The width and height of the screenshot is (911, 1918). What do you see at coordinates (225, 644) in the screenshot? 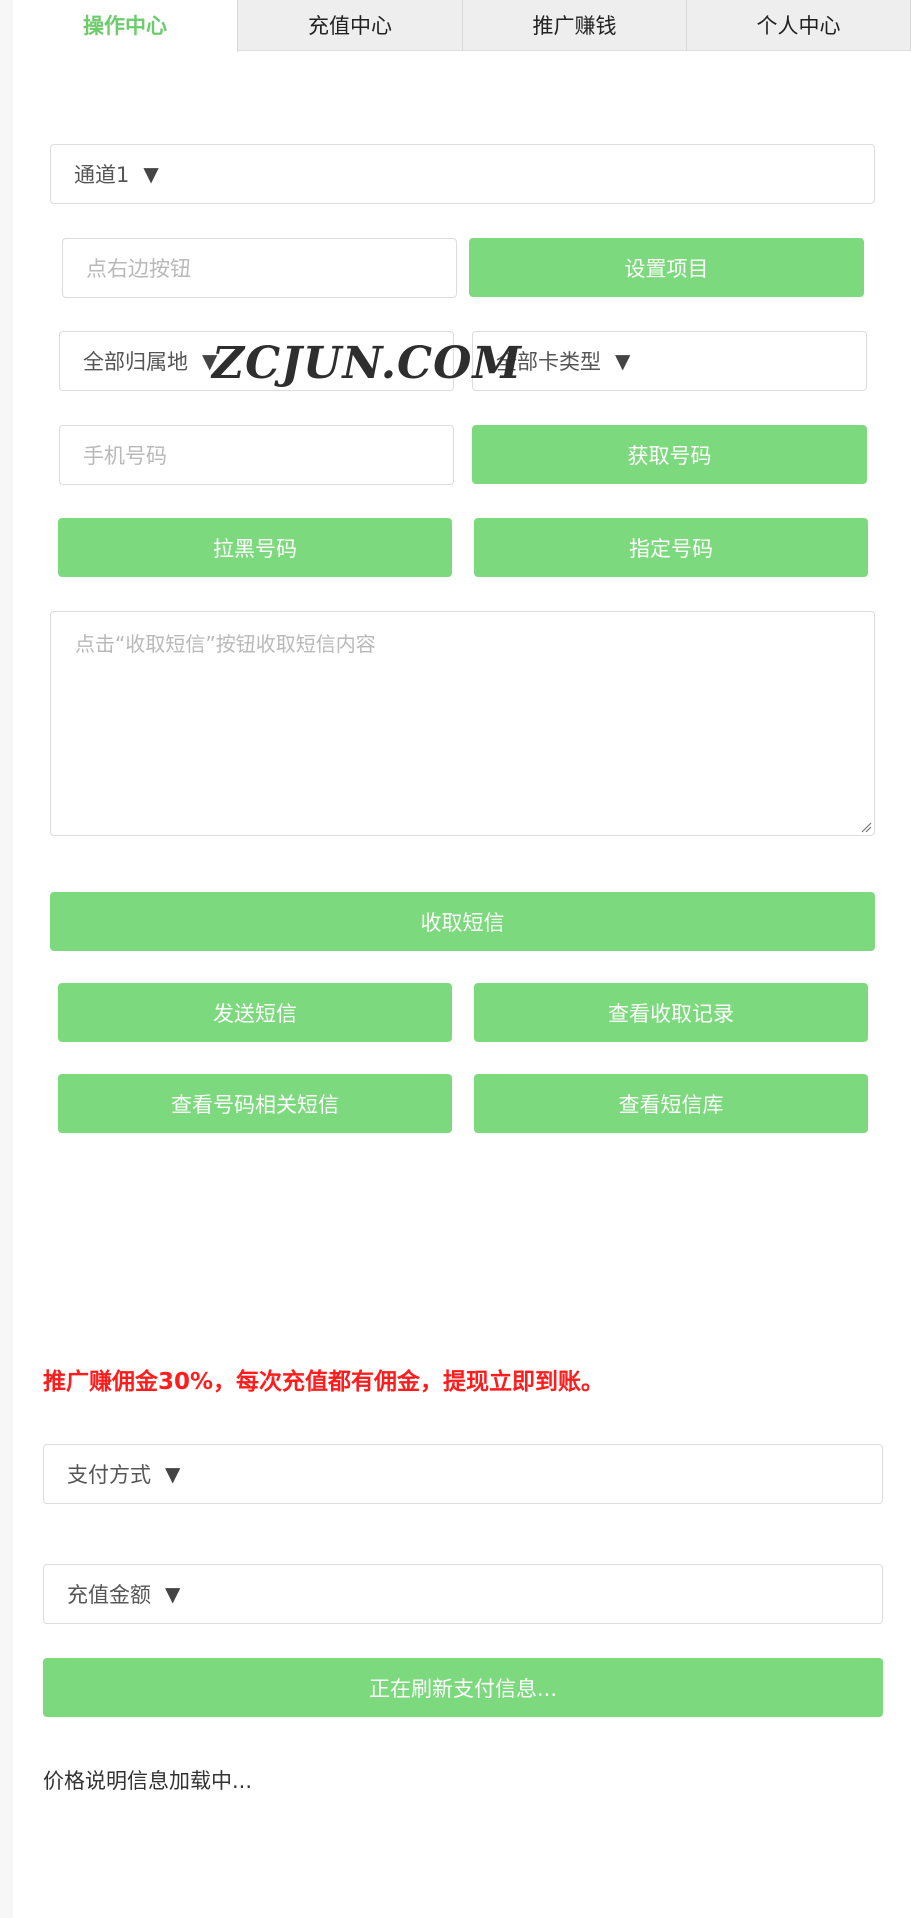
I see `sms-textarea-placeholder: 点击“收取短信”按钮收取短信内容` at bounding box center [225, 644].